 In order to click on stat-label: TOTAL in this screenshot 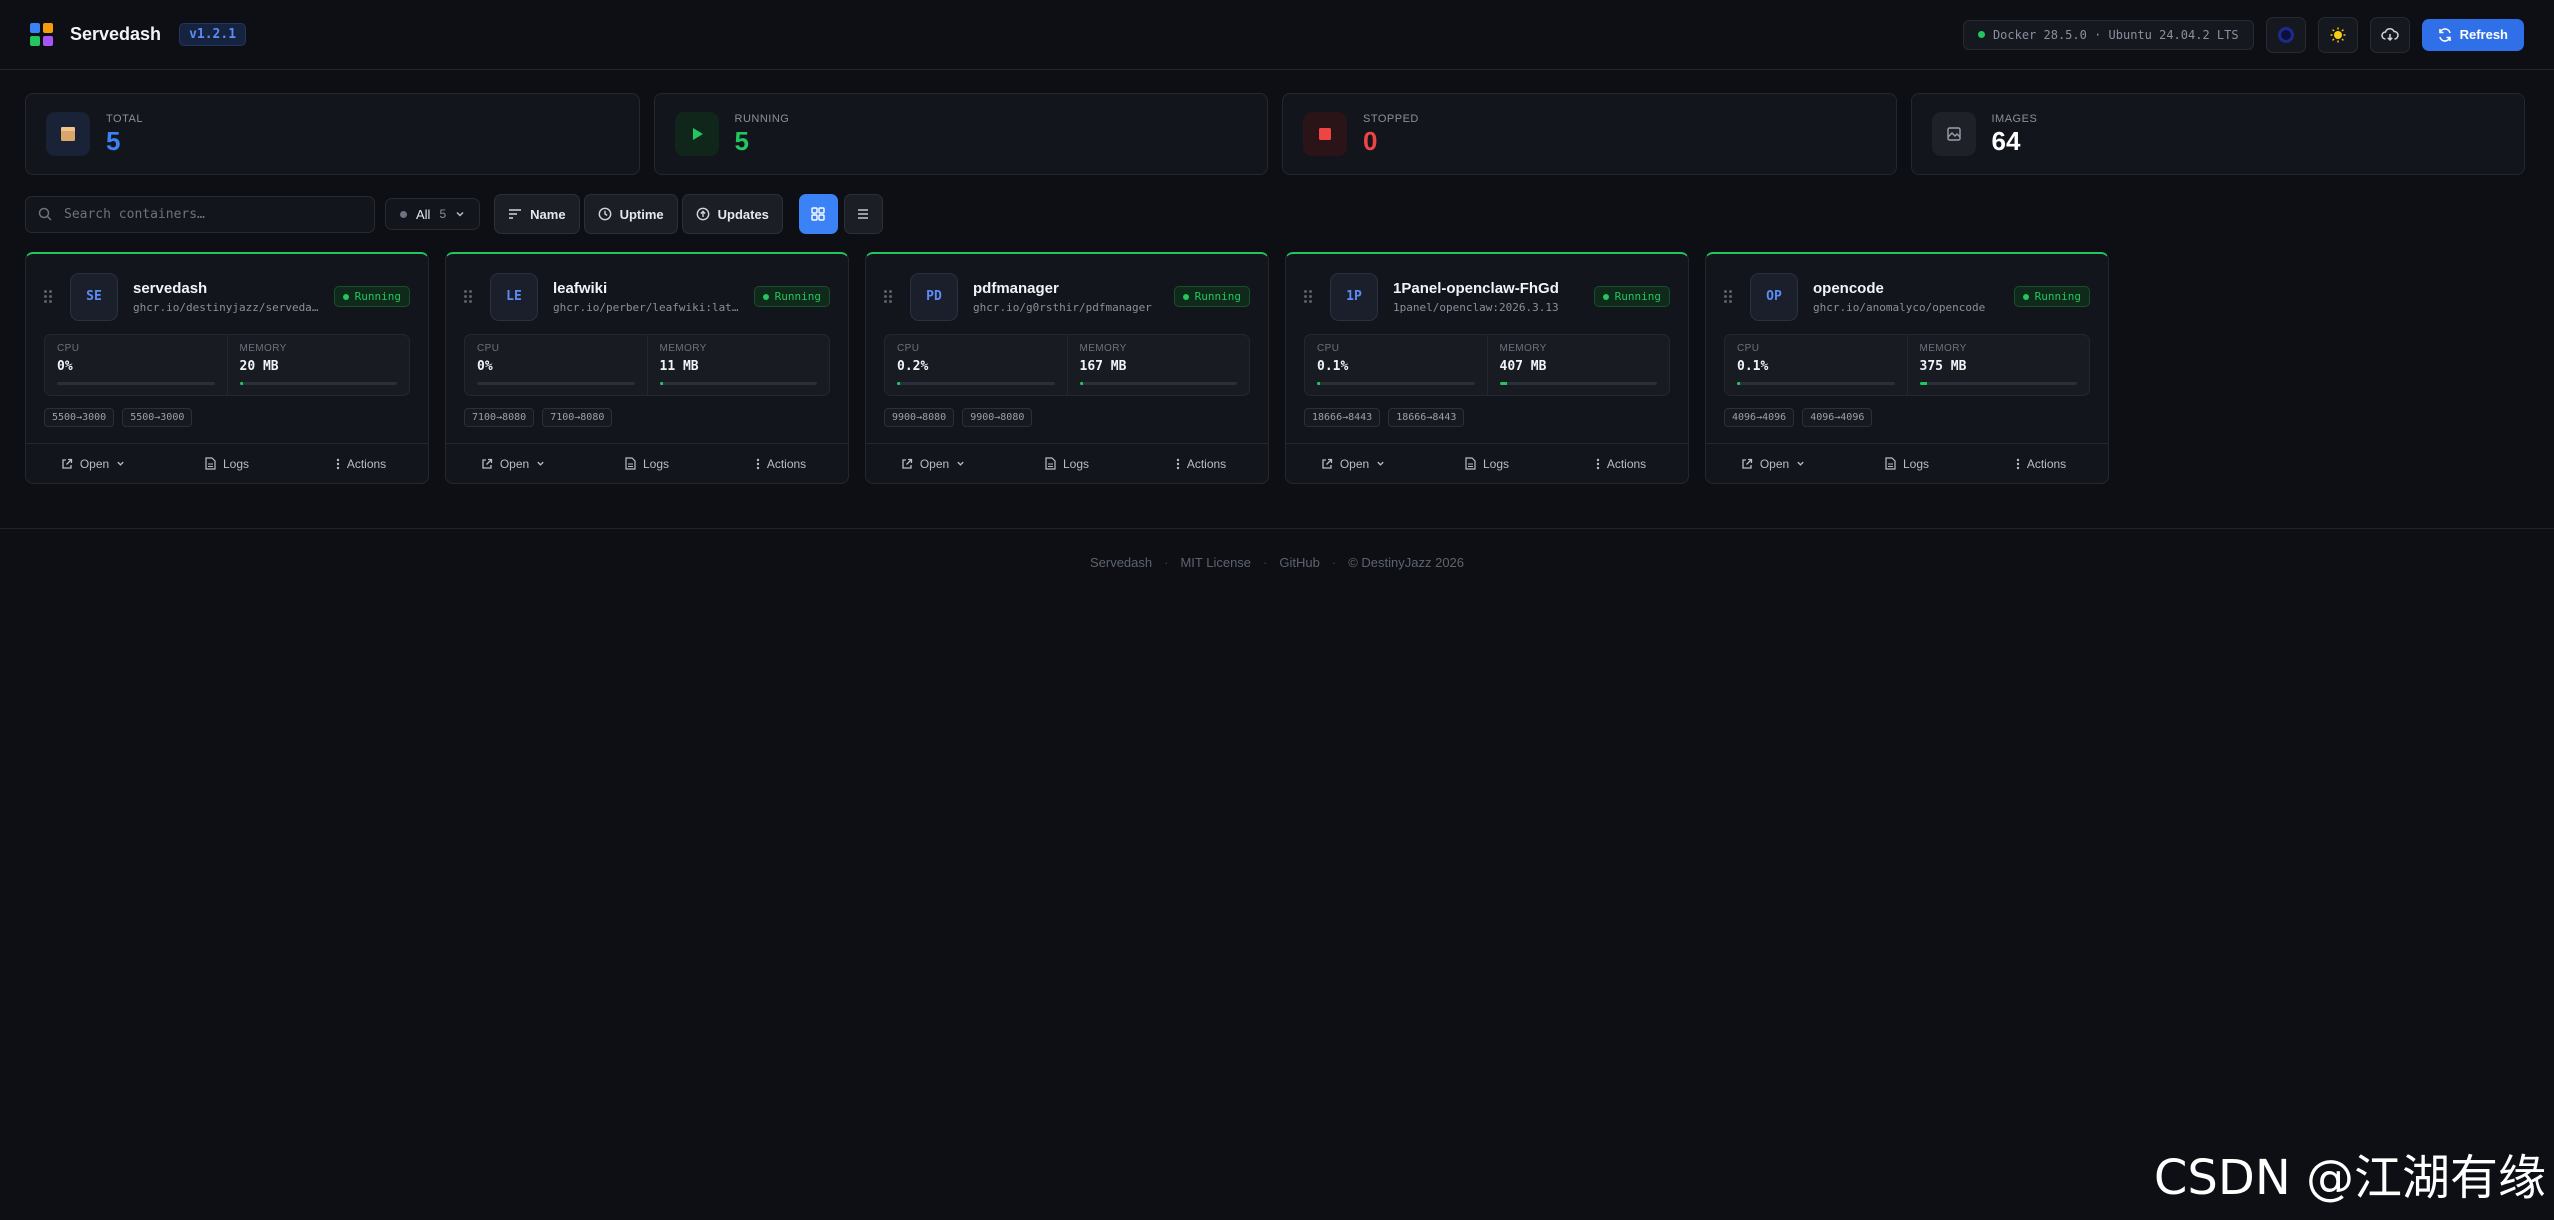, I will do `click(124, 119)`.